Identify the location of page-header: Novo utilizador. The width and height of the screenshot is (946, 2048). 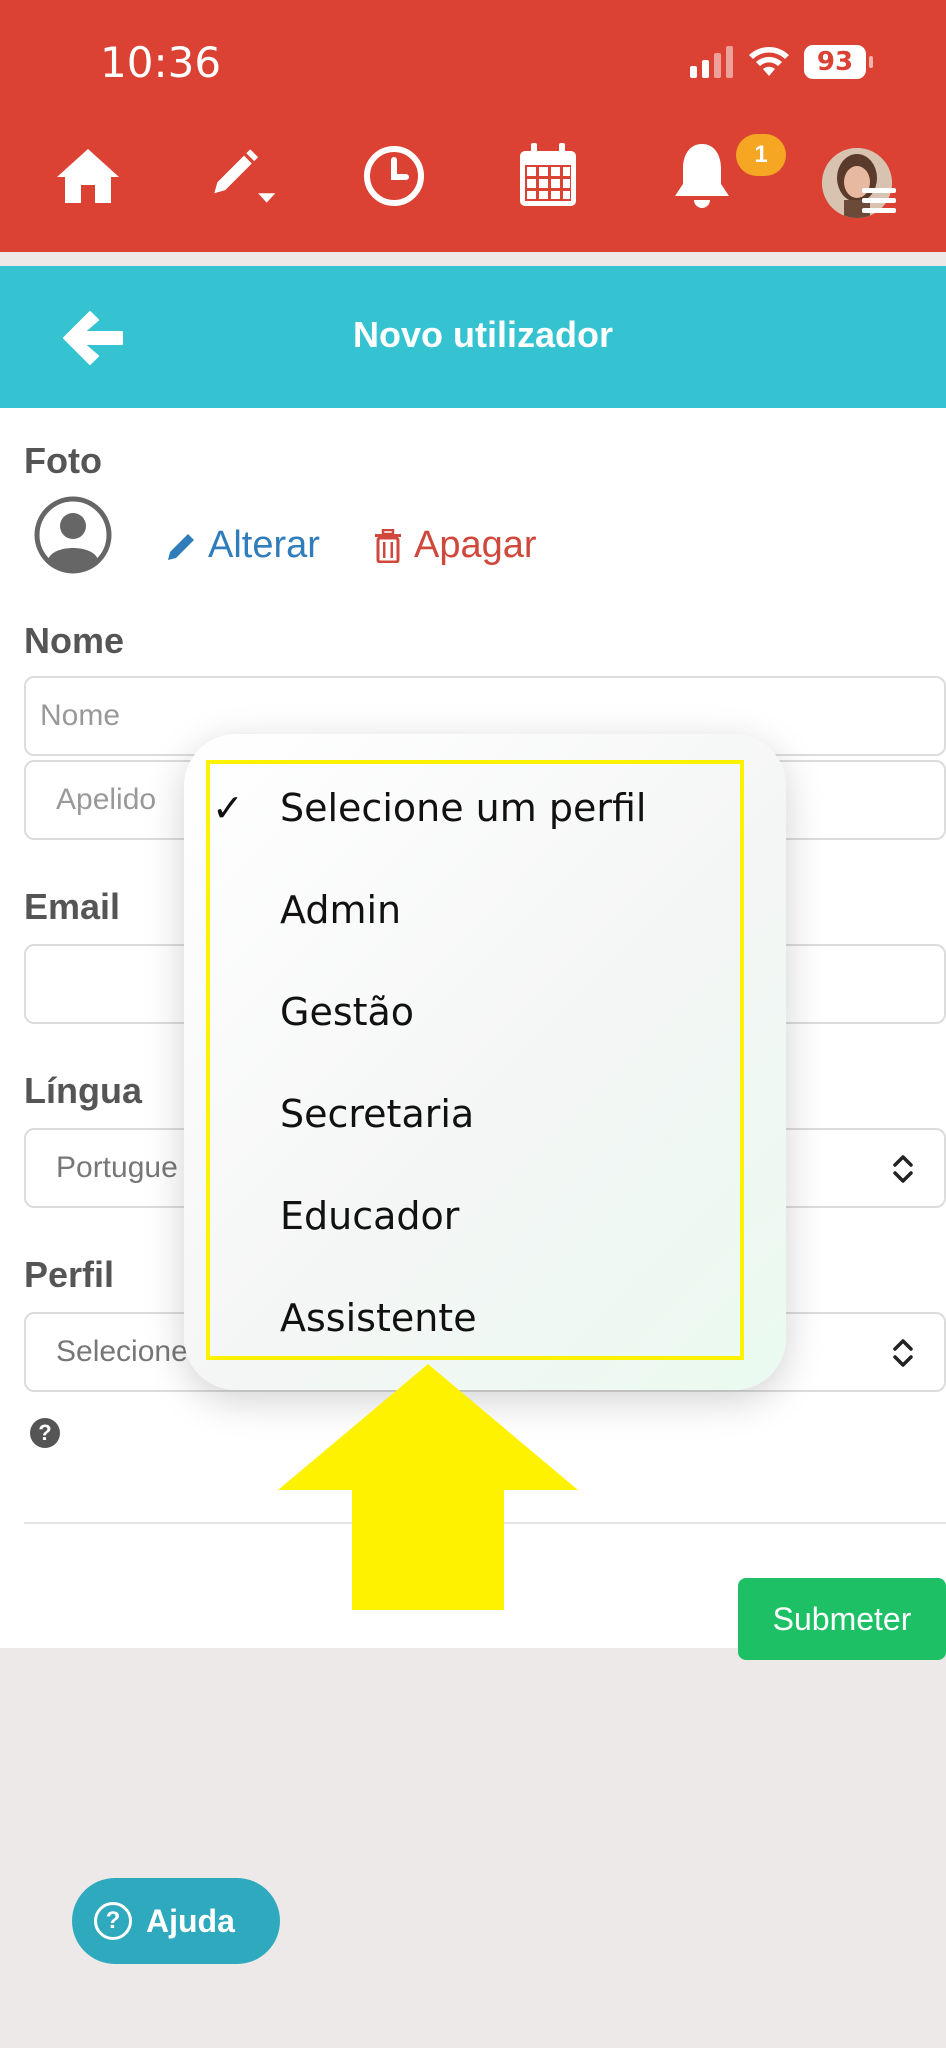
(473, 337).